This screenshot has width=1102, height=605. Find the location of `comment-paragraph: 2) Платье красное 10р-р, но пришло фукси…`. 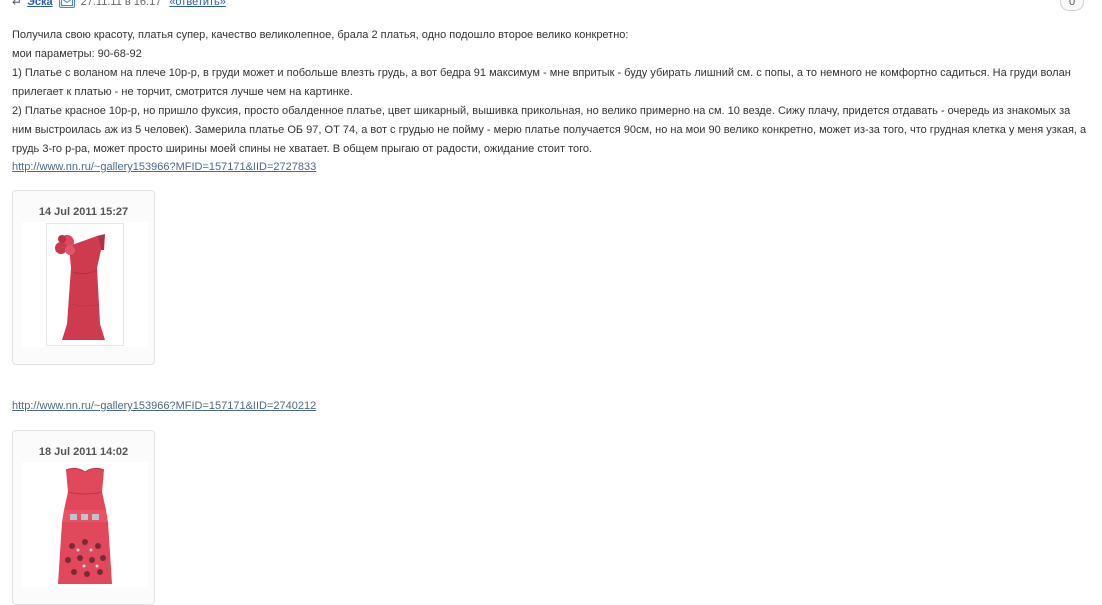

comment-paragraph: 2) Платье красное 10р-р, но пришло фукси… is located at coordinates (549, 130).